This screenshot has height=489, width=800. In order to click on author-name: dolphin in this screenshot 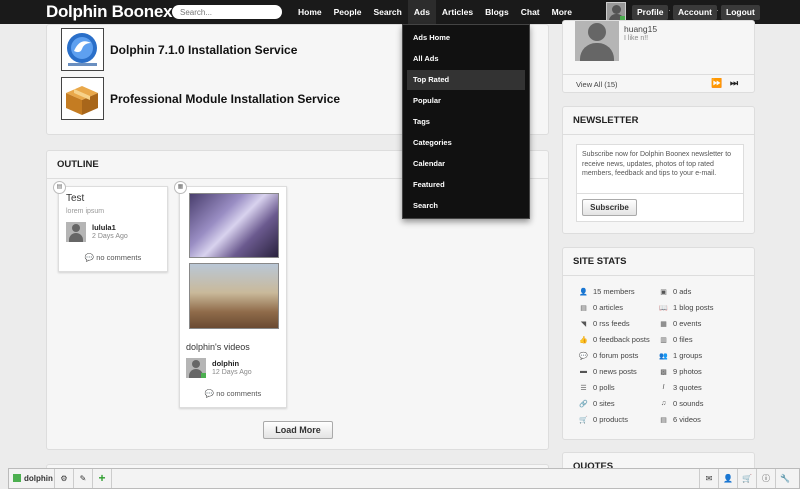, I will do `click(225, 363)`.